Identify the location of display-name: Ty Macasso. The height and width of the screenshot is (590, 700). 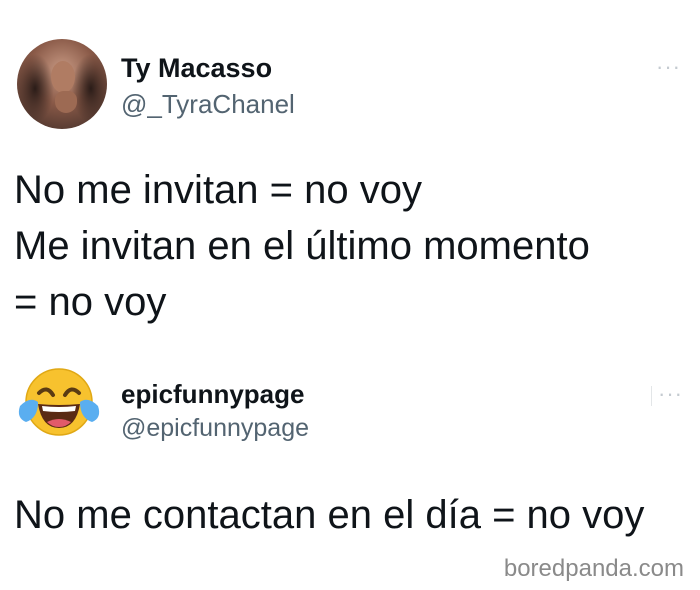
(196, 68).